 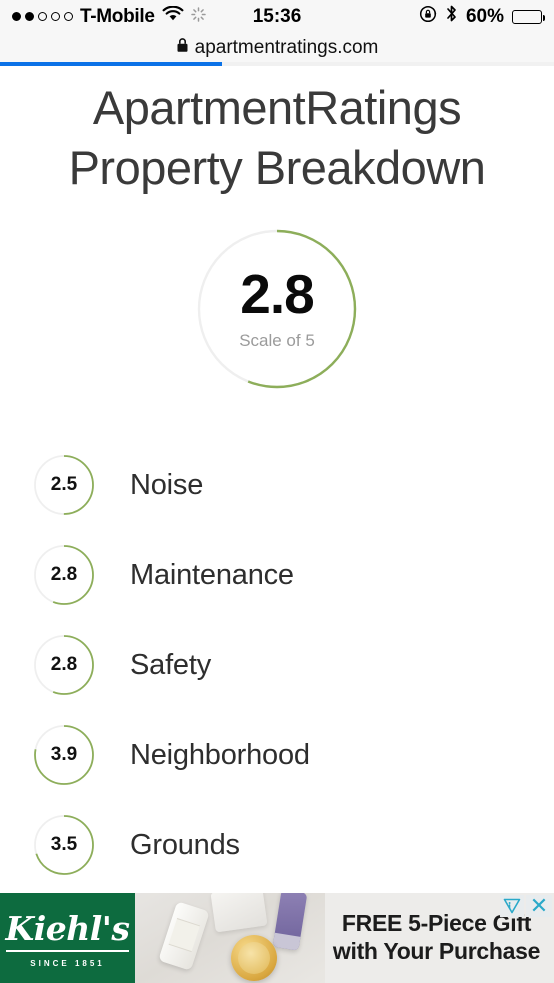 What do you see at coordinates (277, 16) in the screenshot?
I see `status-bar: T-Mobile 15:36 60%` at bounding box center [277, 16].